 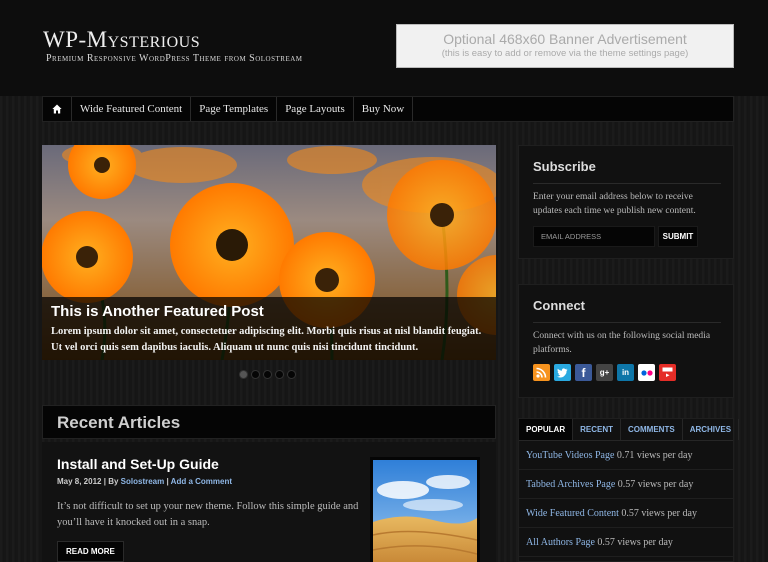 What do you see at coordinates (564, 166) in the screenshot?
I see `subscribe-title: Subscribe` at bounding box center [564, 166].